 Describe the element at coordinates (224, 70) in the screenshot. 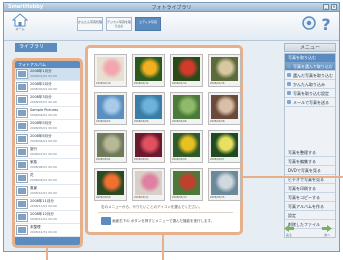

I see `photo-thumbnail: 2008/01/16` at that location.